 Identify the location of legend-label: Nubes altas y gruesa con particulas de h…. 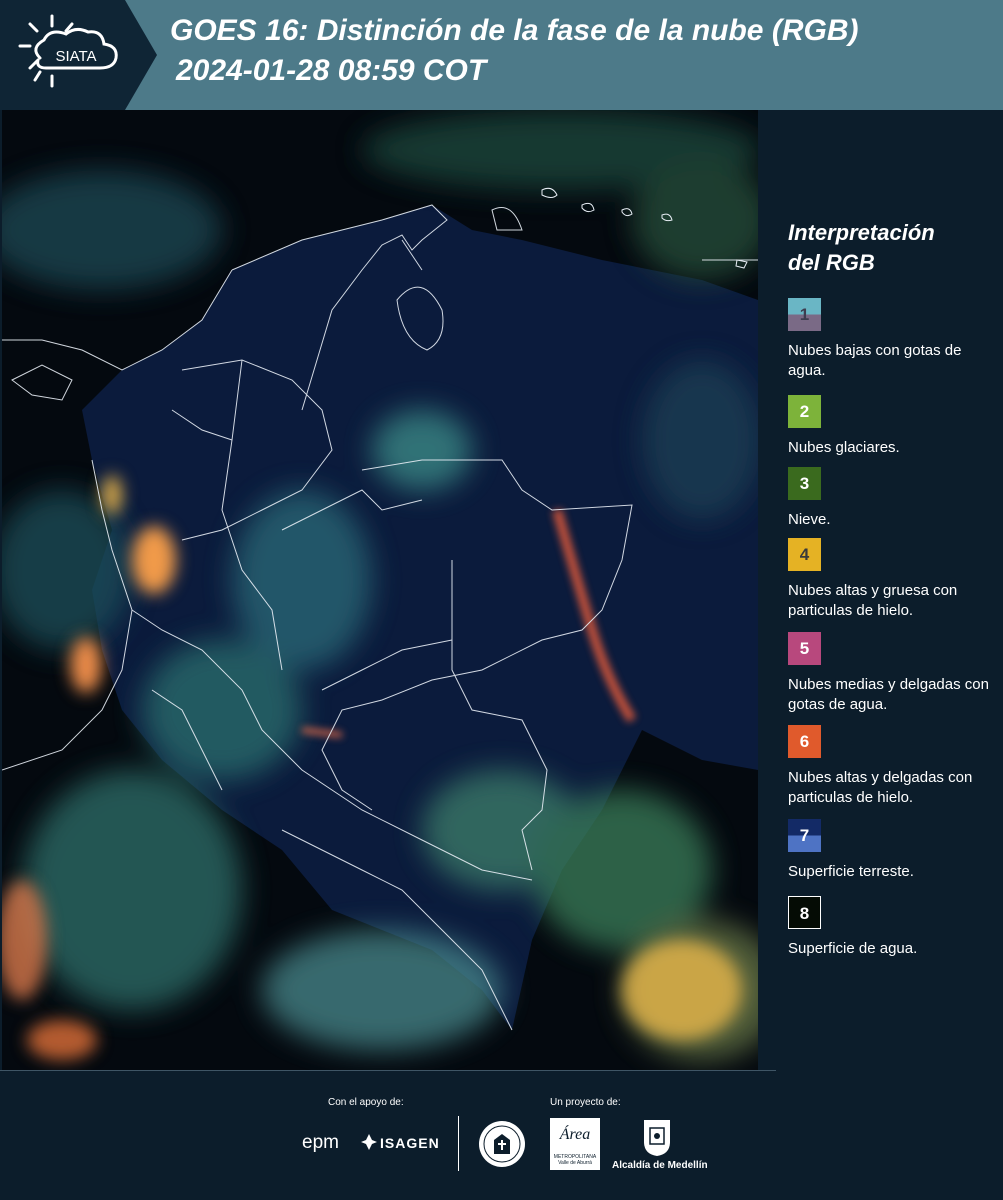
(873, 600).